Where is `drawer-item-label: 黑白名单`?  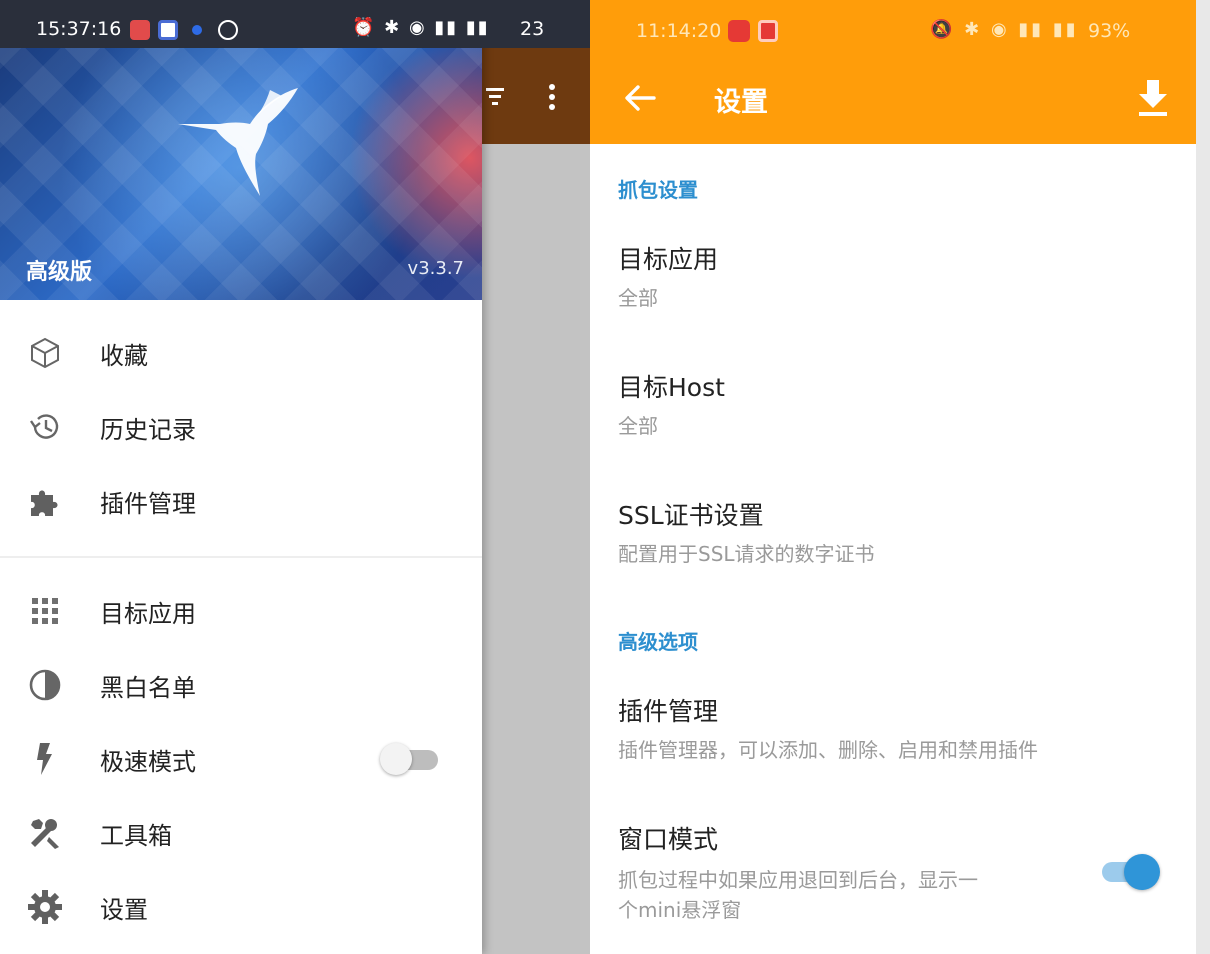
drawer-item-label: 黑白名单 is located at coordinates (148, 687).